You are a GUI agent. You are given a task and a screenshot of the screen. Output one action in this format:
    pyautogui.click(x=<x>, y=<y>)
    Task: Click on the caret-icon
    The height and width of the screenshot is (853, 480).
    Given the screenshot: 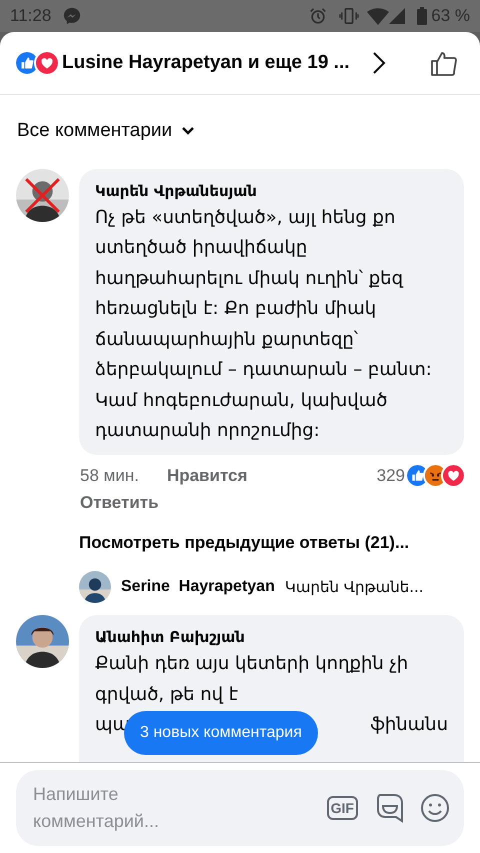 What is the action you would take?
    pyautogui.click(x=188, y=131)
    